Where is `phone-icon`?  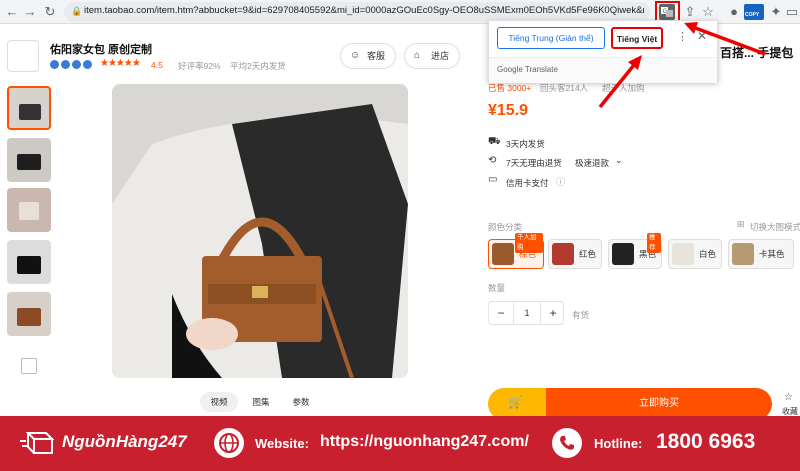
phone-icon is located at coordinates (567, 443).